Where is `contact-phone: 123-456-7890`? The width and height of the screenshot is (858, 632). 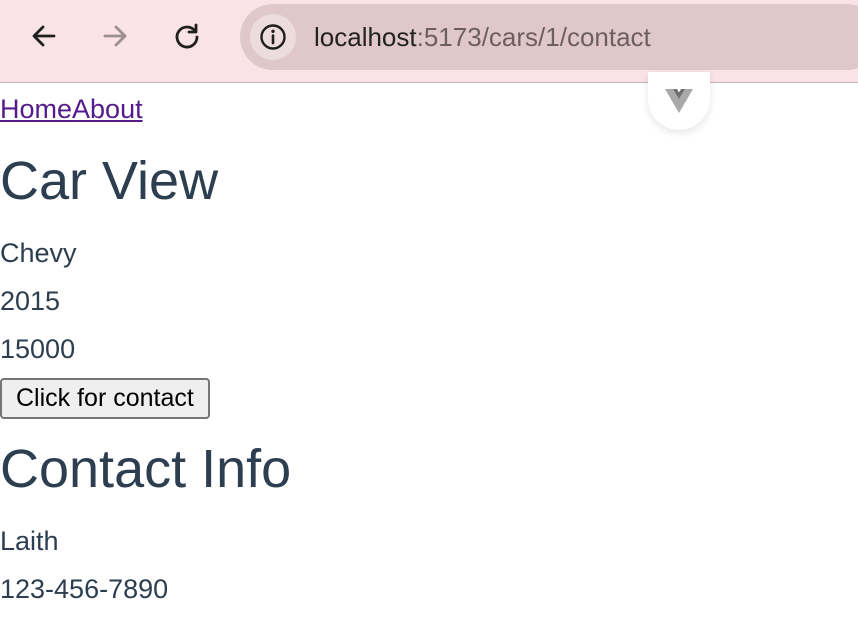 contact-phone: 123-456-7890 is located at coordinates (84, 589).